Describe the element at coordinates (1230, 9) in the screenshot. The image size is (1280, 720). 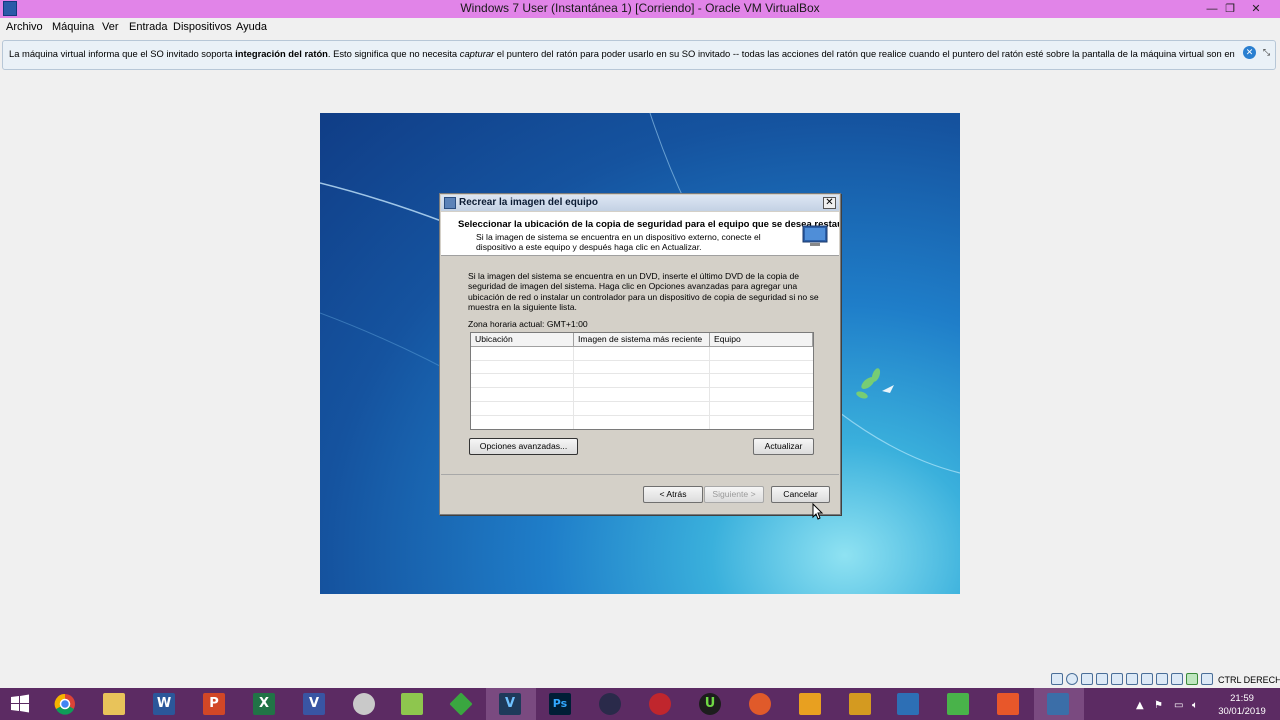
I see `maximize-button: ❐` at that location.